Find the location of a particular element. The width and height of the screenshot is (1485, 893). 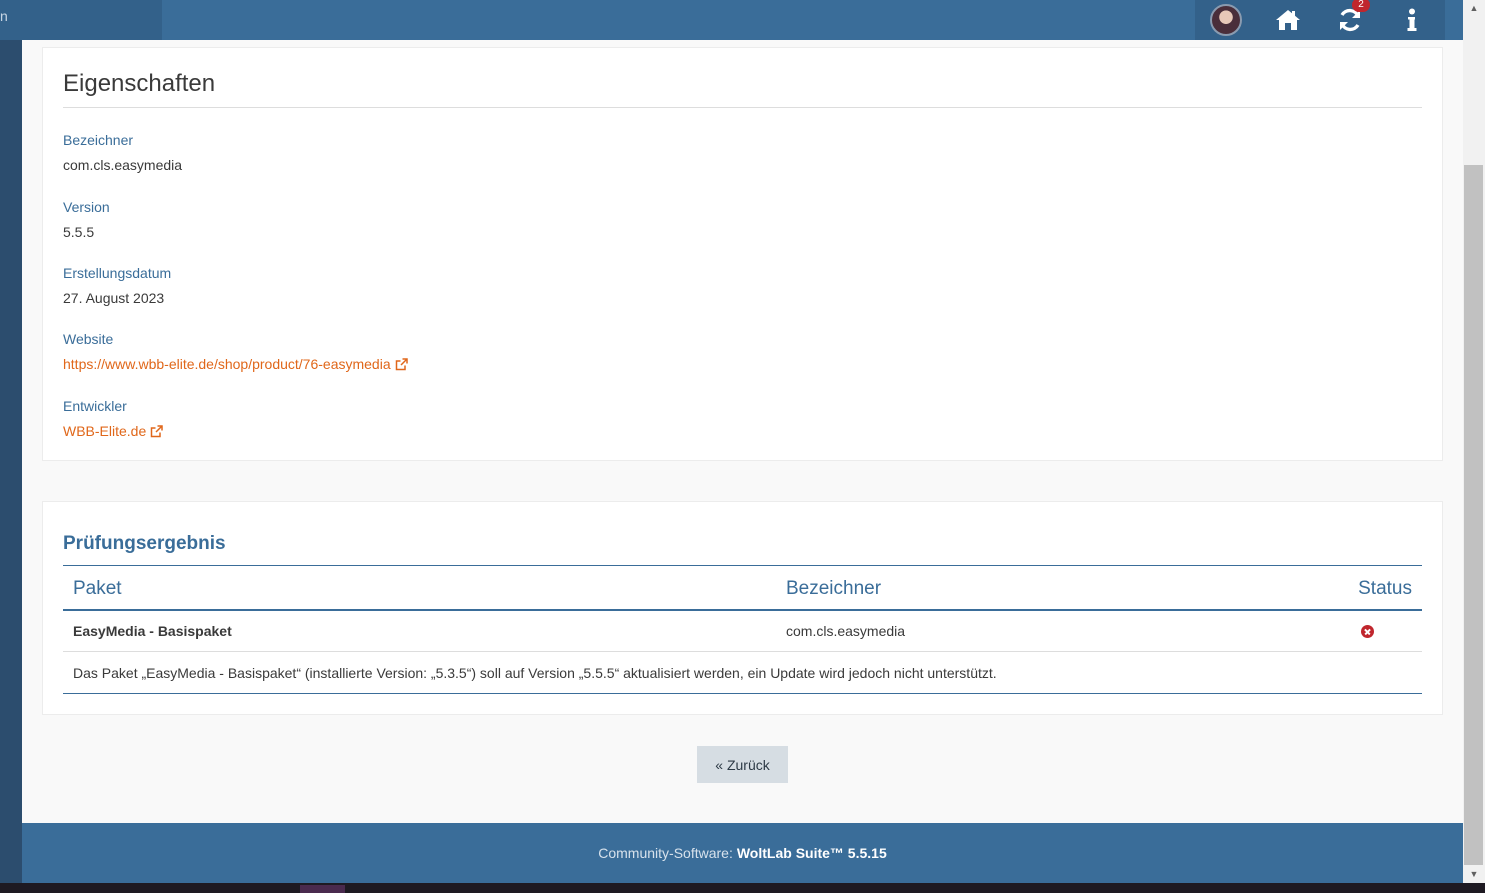

prop-date: Erstellungsdatum 27. August 2023 is located at coordinates (117, 285).